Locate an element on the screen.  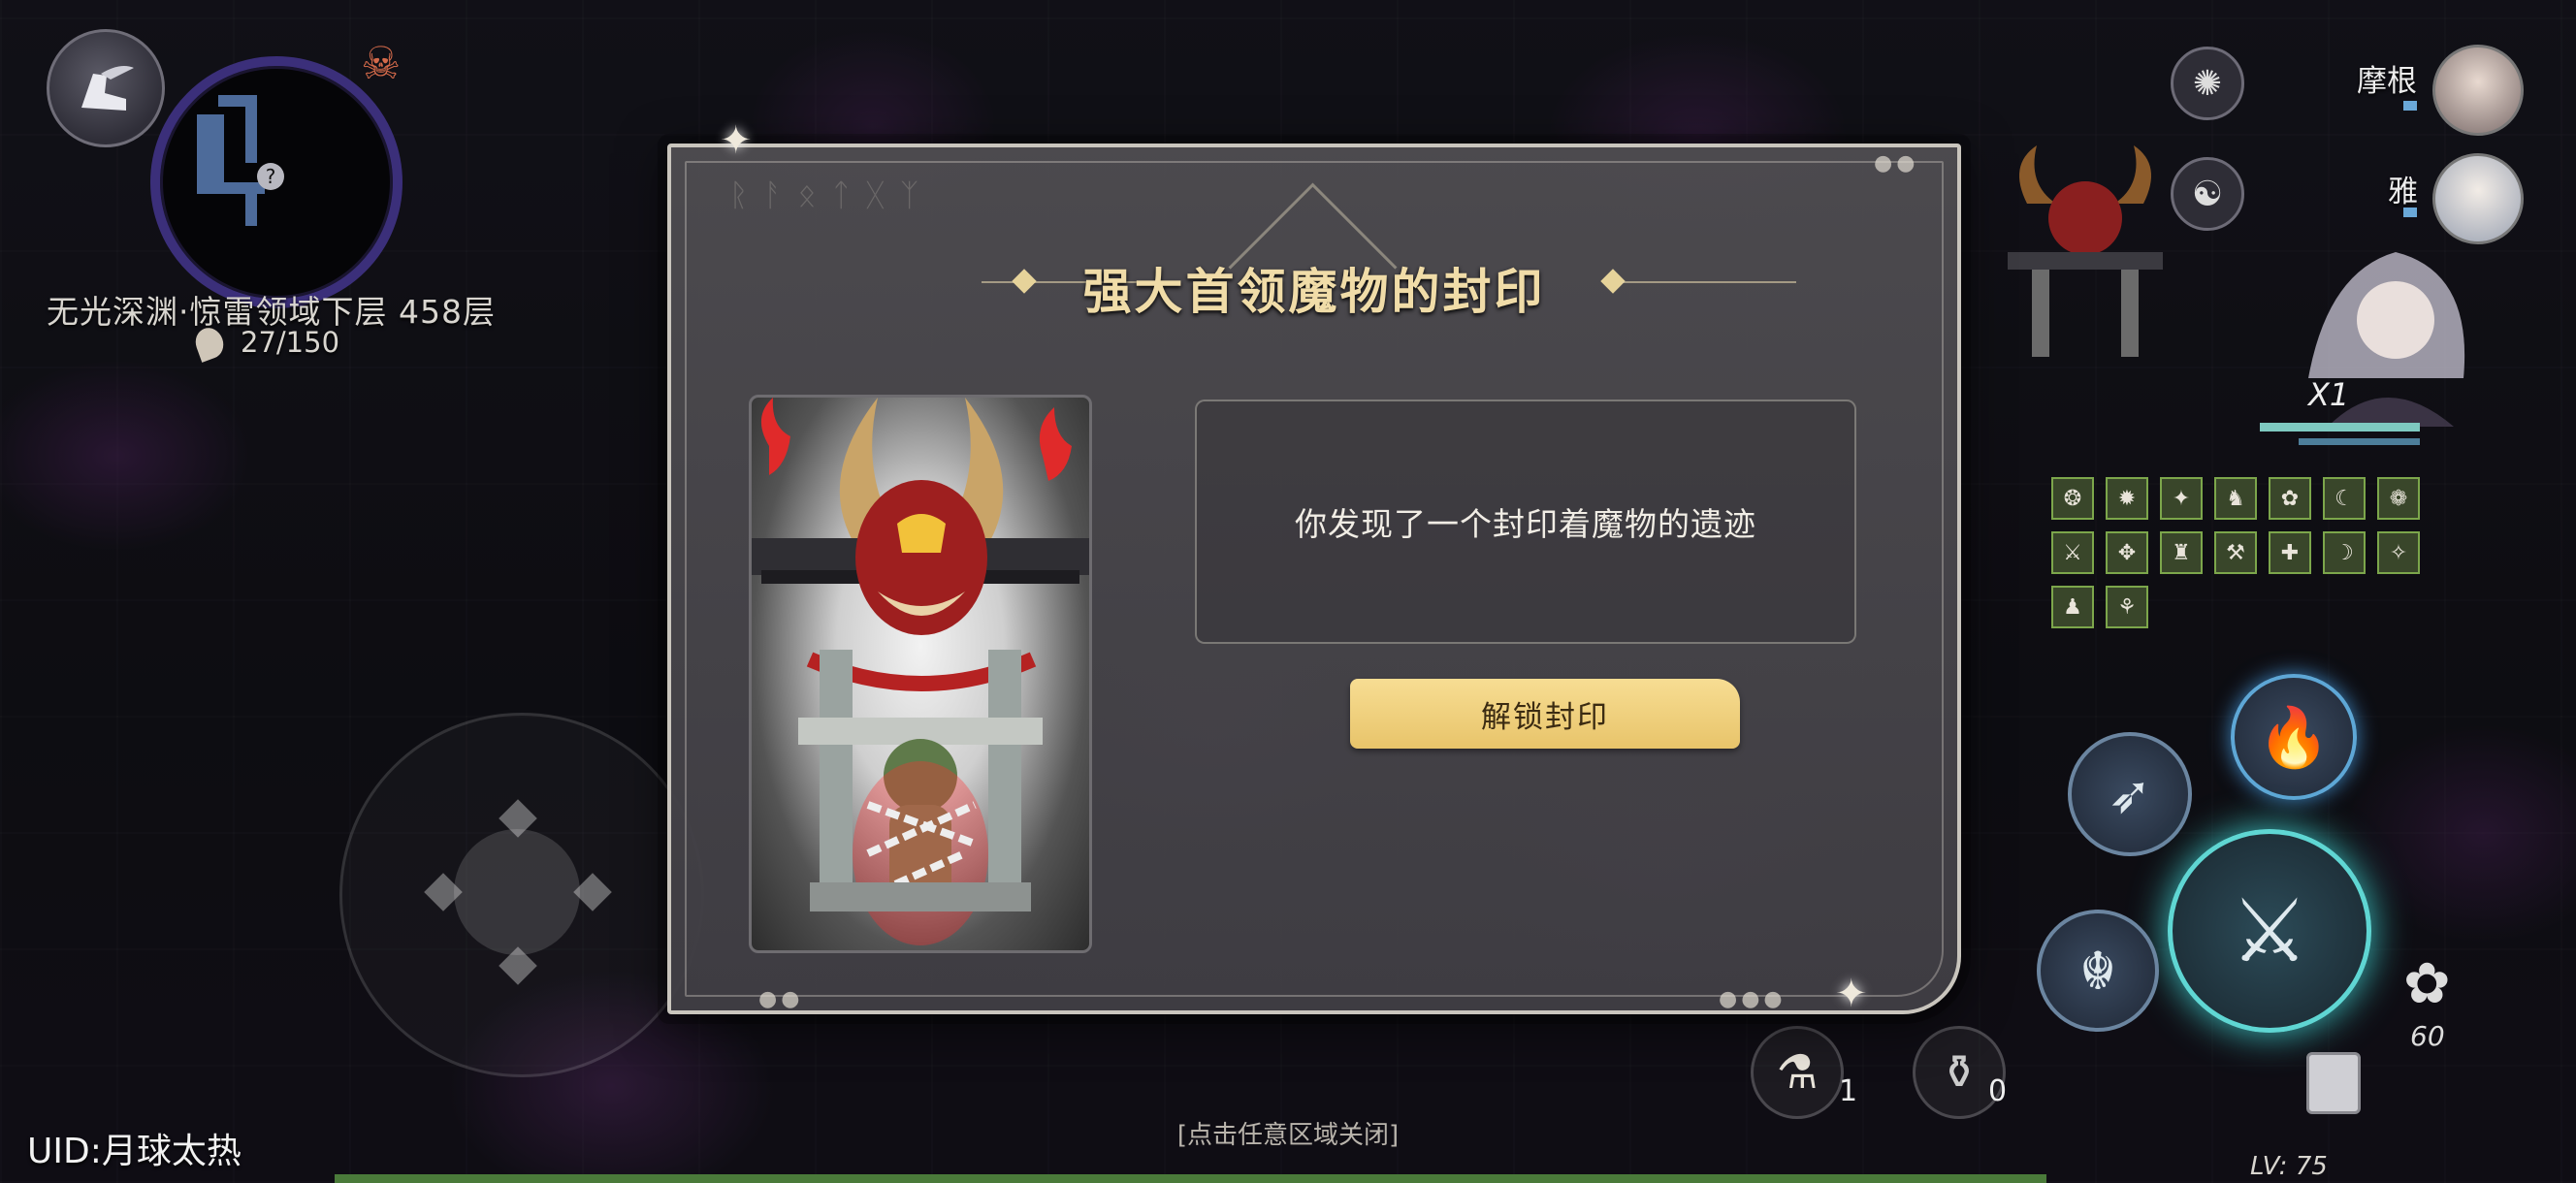
dash-skill-icon: ➶ is located at coordinates (2130, 794).